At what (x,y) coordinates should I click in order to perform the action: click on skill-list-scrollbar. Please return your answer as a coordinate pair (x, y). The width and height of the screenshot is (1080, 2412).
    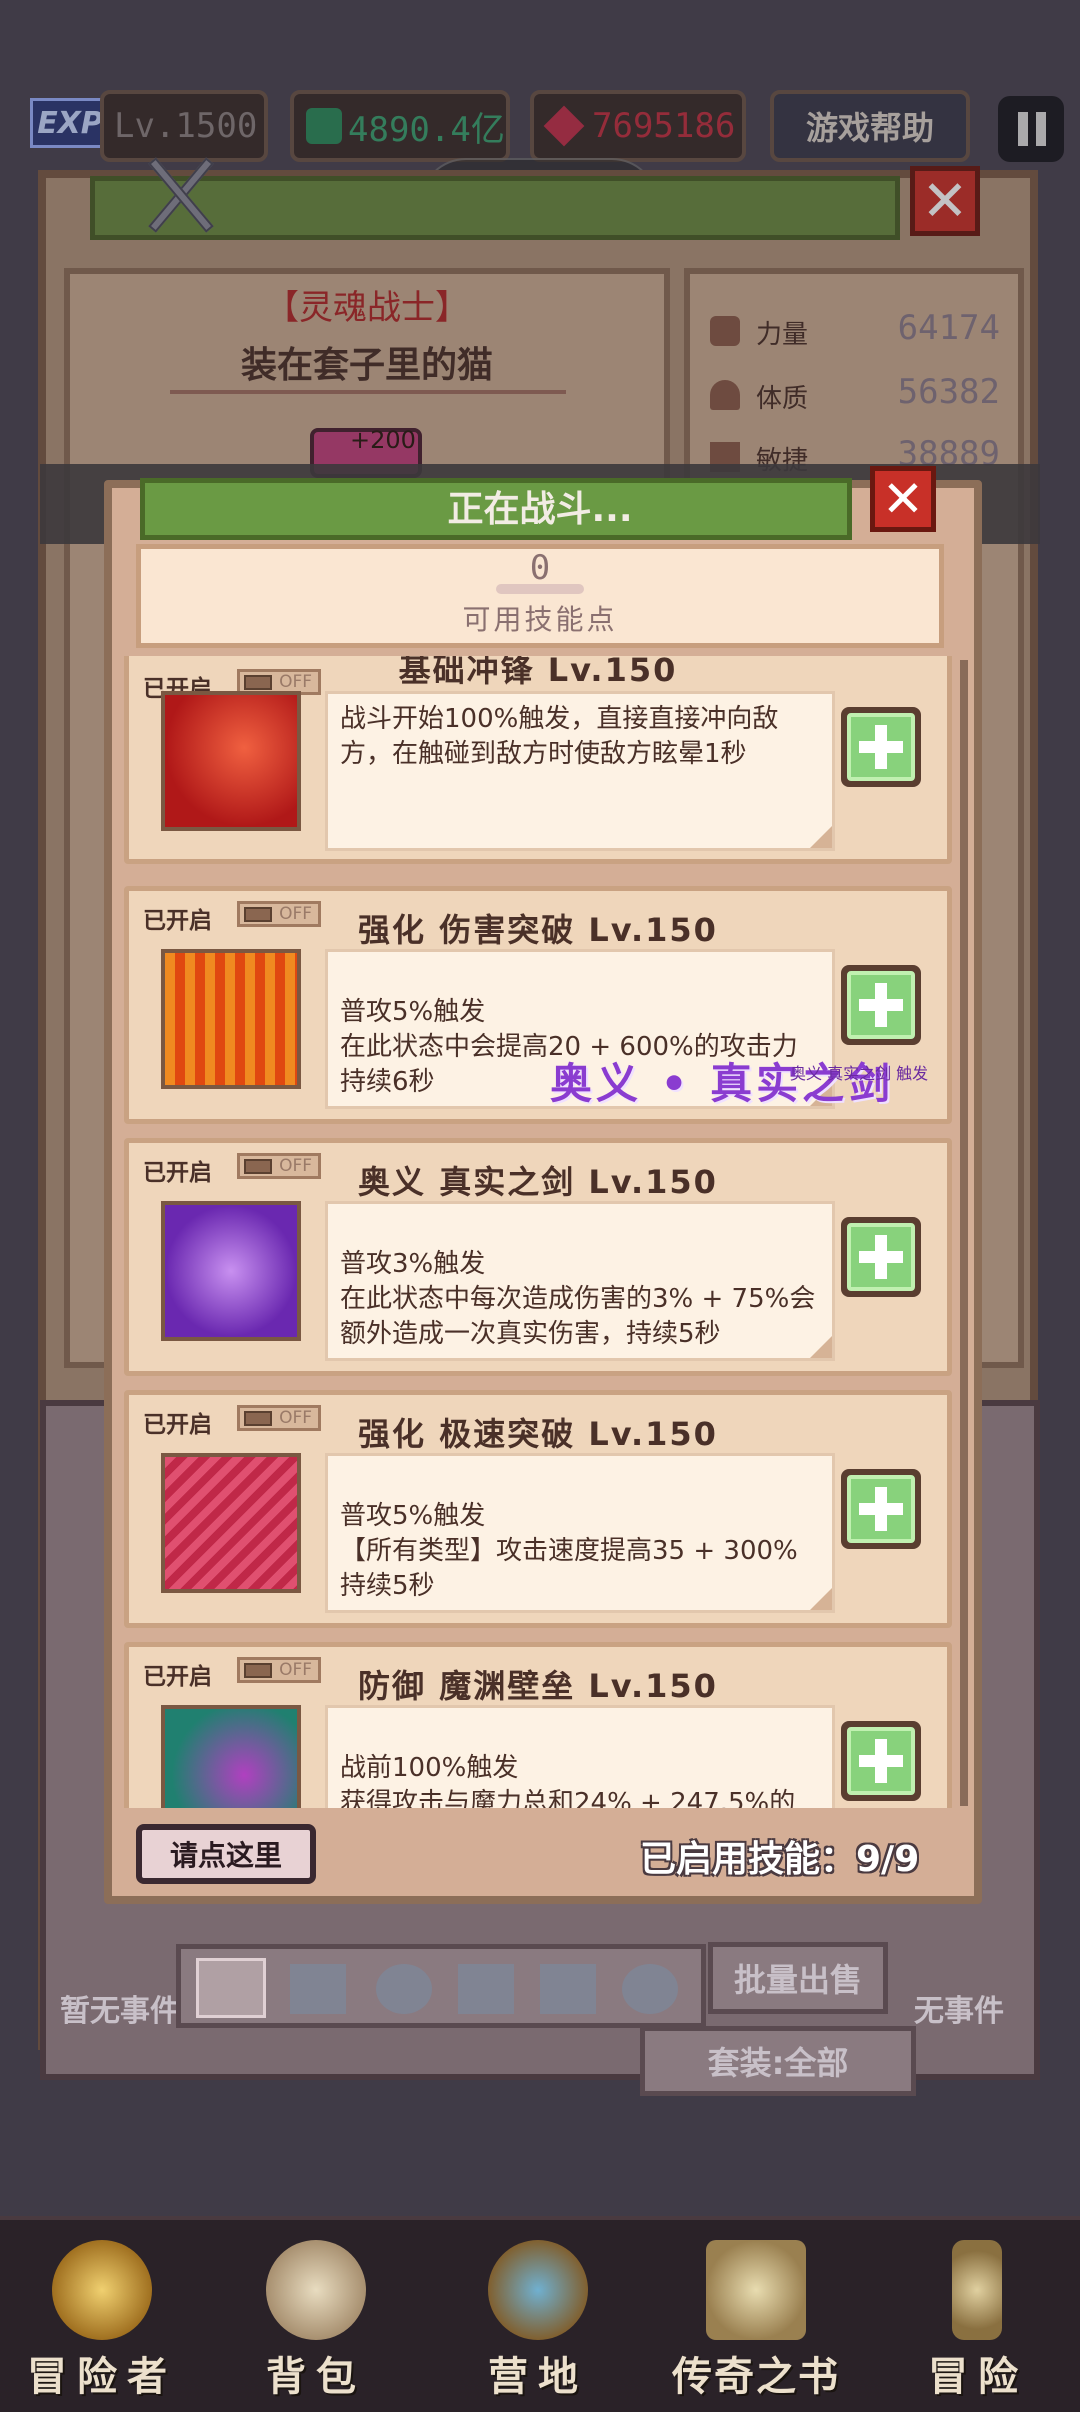
    Looking at the image, I should click on (964, 1233).